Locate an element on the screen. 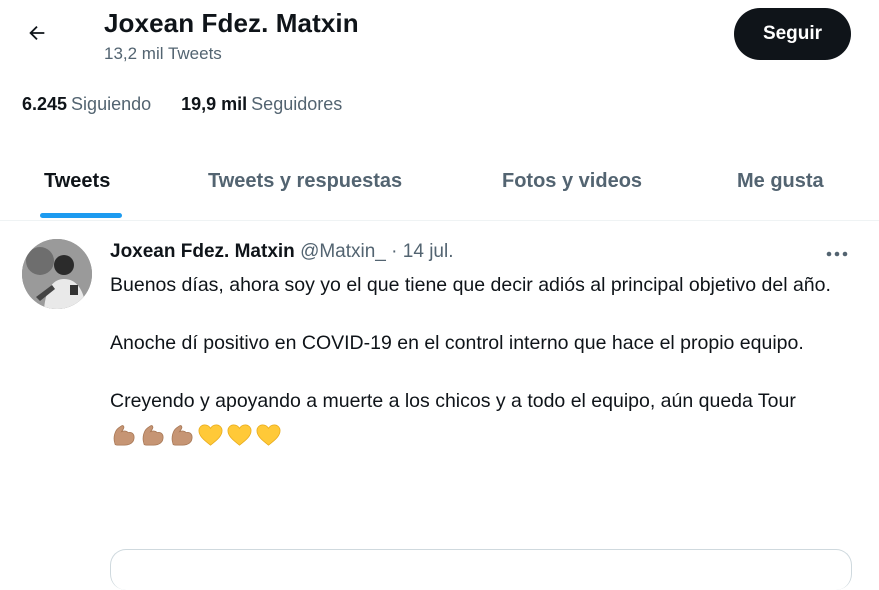 The height and width of the screenshot is (590, 879). back-button is located at coordinates (37, 33).